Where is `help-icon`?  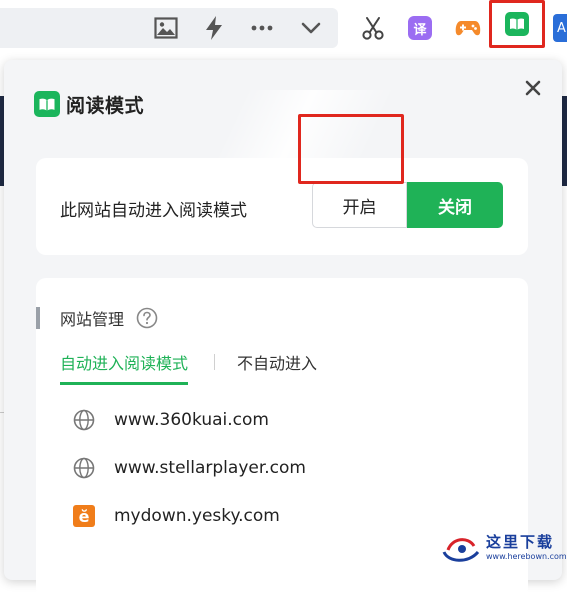 help-icon is located at coordinates (147, 318).